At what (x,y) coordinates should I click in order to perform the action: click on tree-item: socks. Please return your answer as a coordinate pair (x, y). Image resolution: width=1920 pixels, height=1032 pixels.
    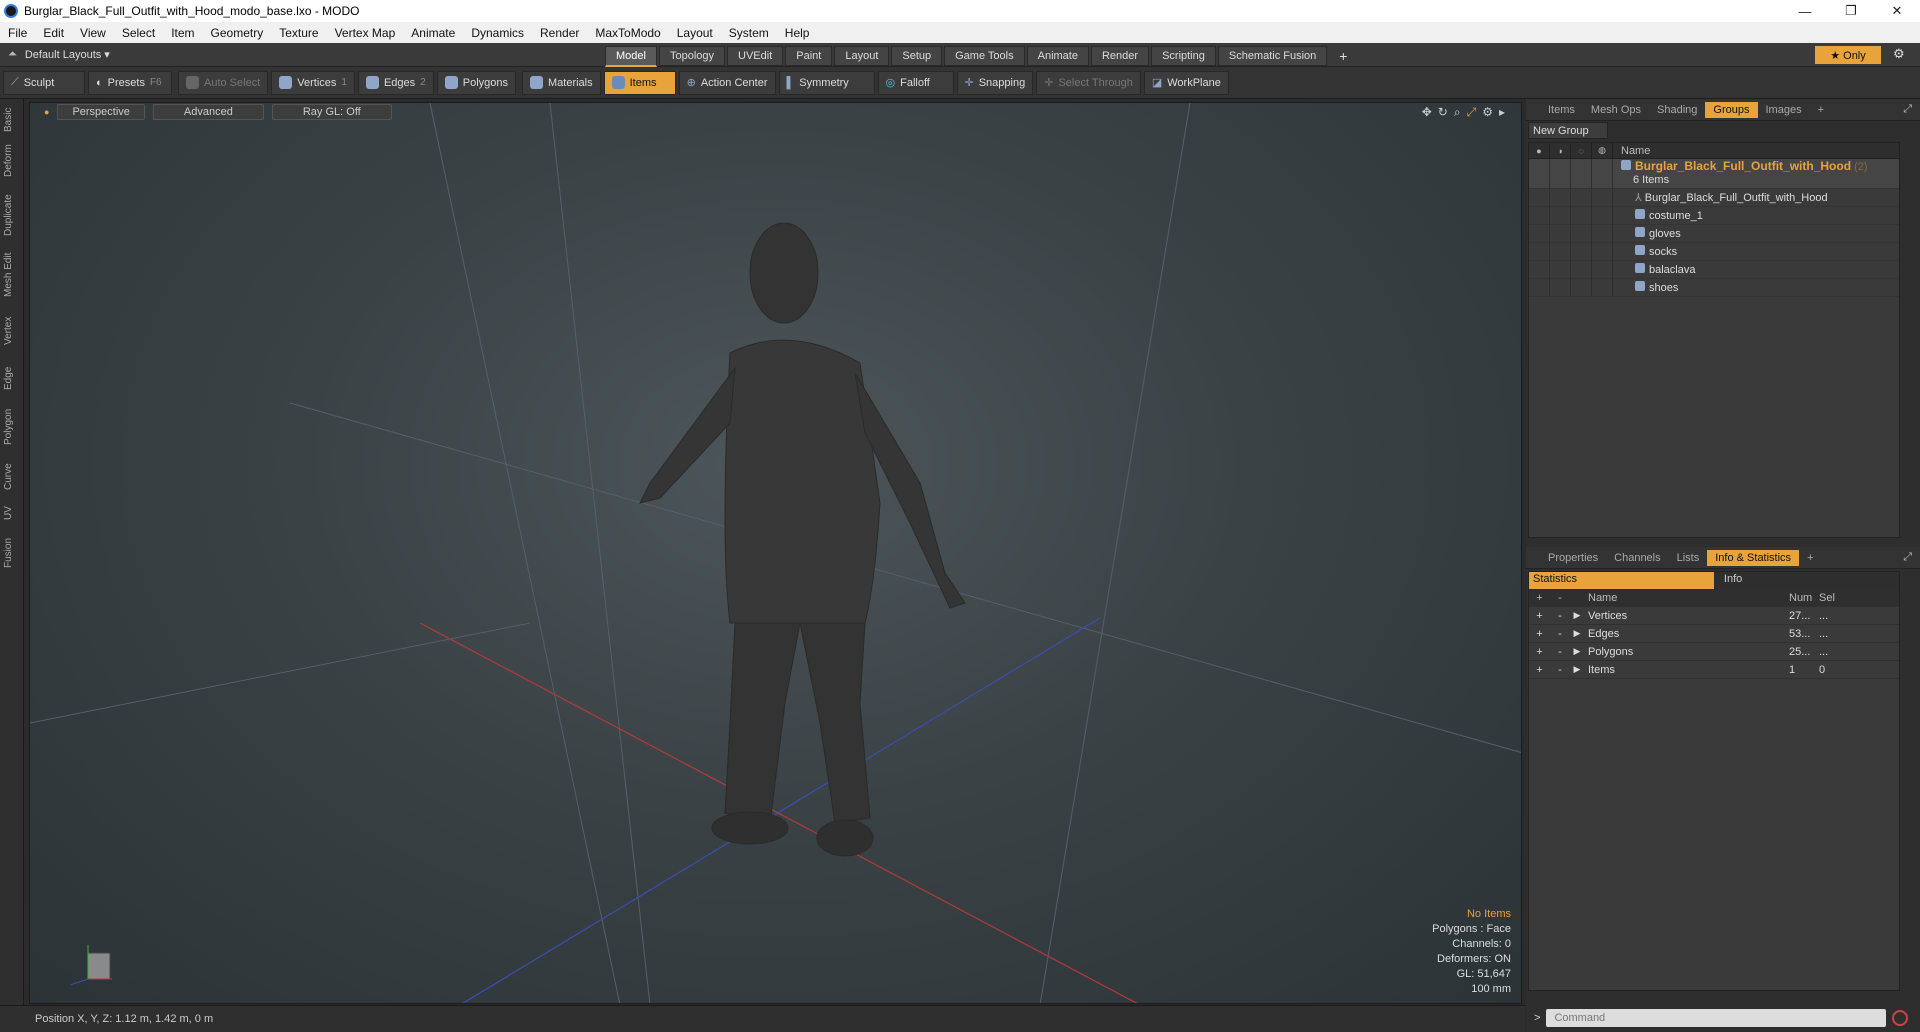
    Looking at the image, I should click on (1714, 251).